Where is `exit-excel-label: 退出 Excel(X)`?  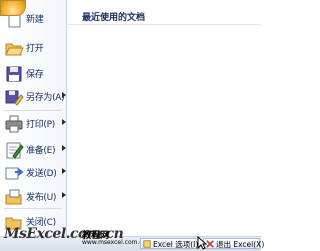
exit-excel-label: 退出 Excel(X) is located at coordinates (240, 244).